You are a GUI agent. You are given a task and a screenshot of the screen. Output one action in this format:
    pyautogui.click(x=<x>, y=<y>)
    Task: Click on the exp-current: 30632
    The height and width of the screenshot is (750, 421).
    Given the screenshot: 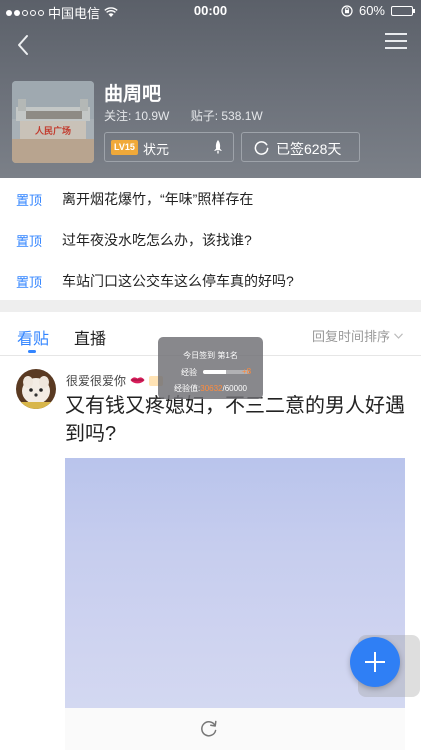 What is the action you would take?
    pyautogui.click(x=211, y=388)
    